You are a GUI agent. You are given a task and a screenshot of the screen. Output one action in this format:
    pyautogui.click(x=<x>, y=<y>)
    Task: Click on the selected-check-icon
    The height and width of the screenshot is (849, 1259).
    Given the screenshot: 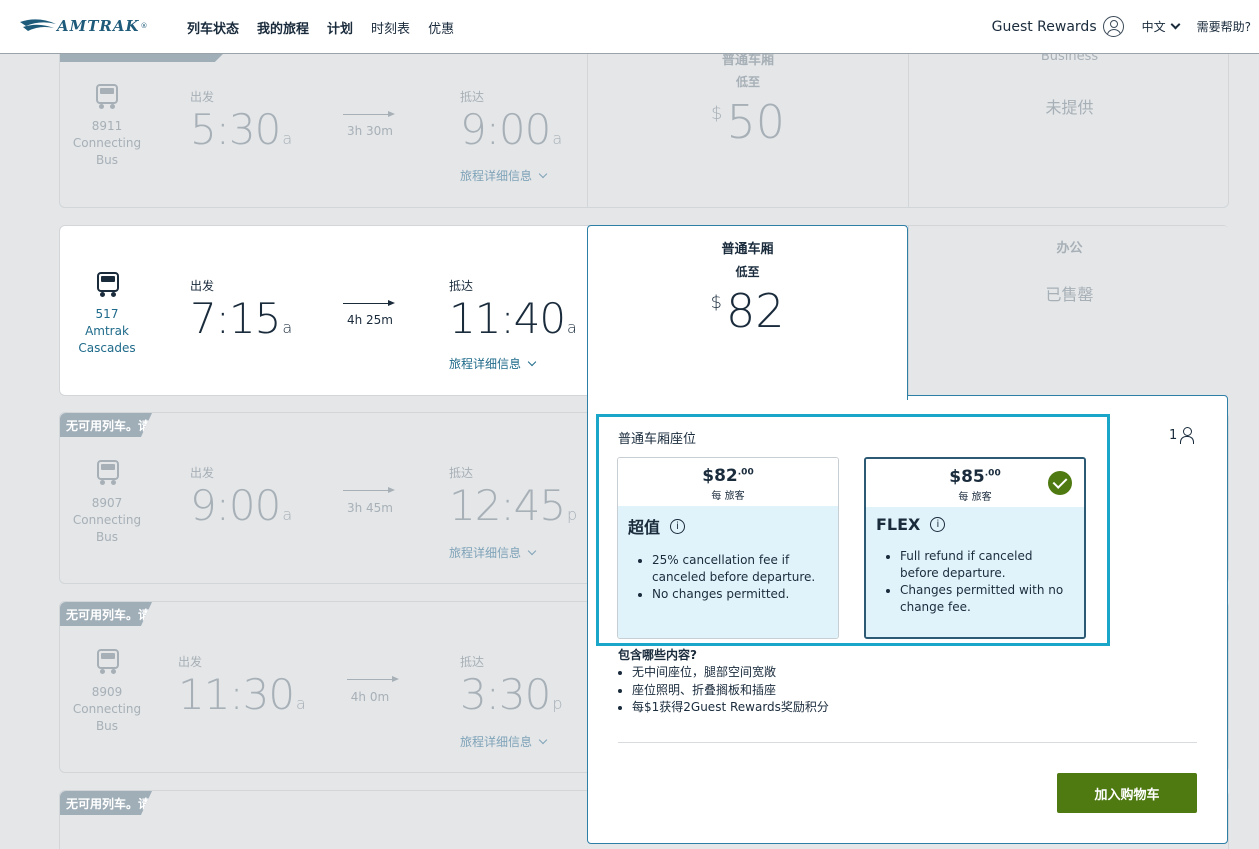 What is the action you would take?
    pyautogui.click(x=1060, y=483)
    